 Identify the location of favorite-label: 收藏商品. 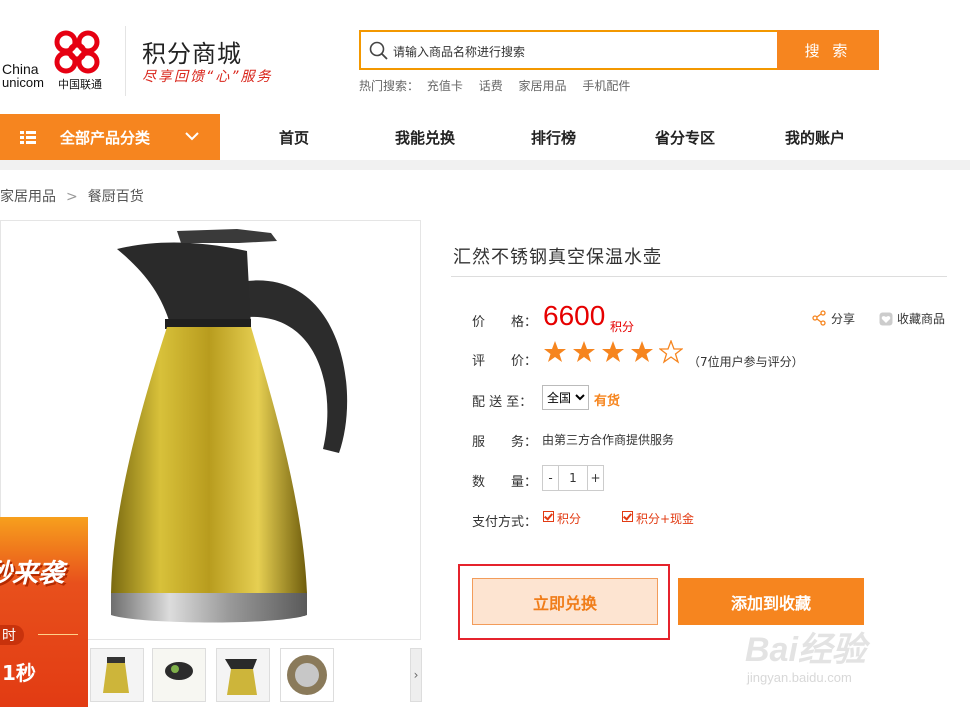
(921, 319).